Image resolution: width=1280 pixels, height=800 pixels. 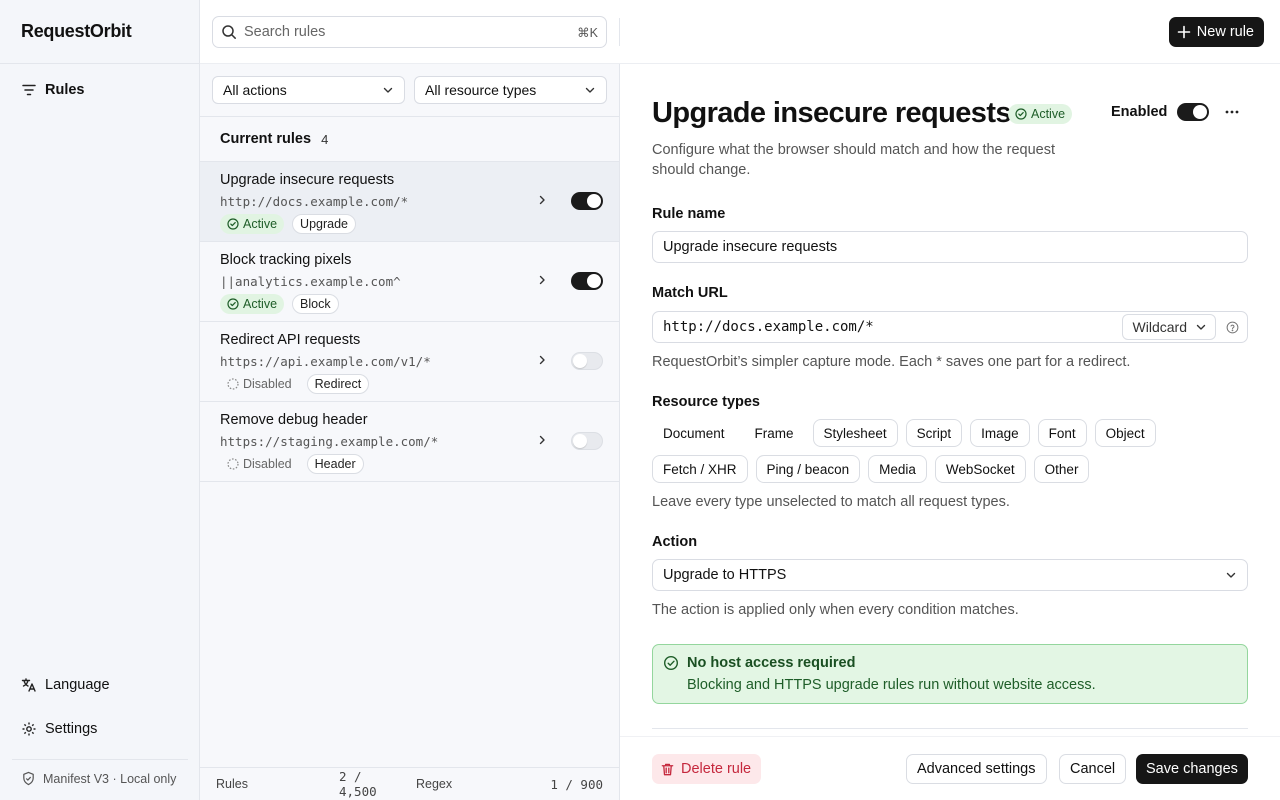 What do you see at coordinates (325, 361) in the screenshot?
I see `rule-url: https://api.example.com/v1/*` at bounding box center [325, 361].